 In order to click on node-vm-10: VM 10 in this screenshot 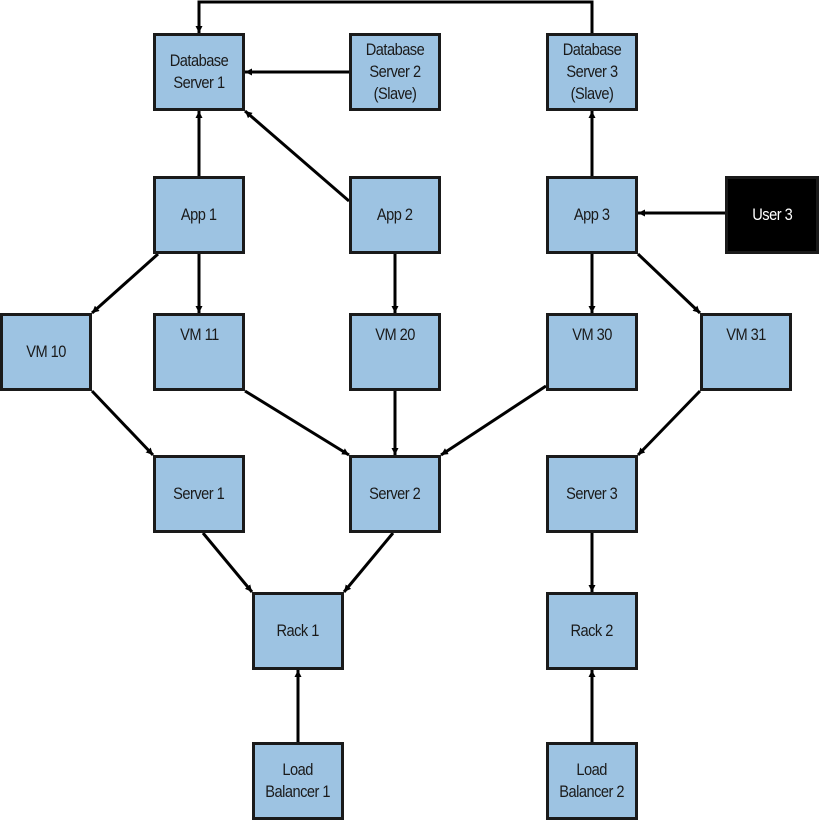, I will do `click(46, 352)`.